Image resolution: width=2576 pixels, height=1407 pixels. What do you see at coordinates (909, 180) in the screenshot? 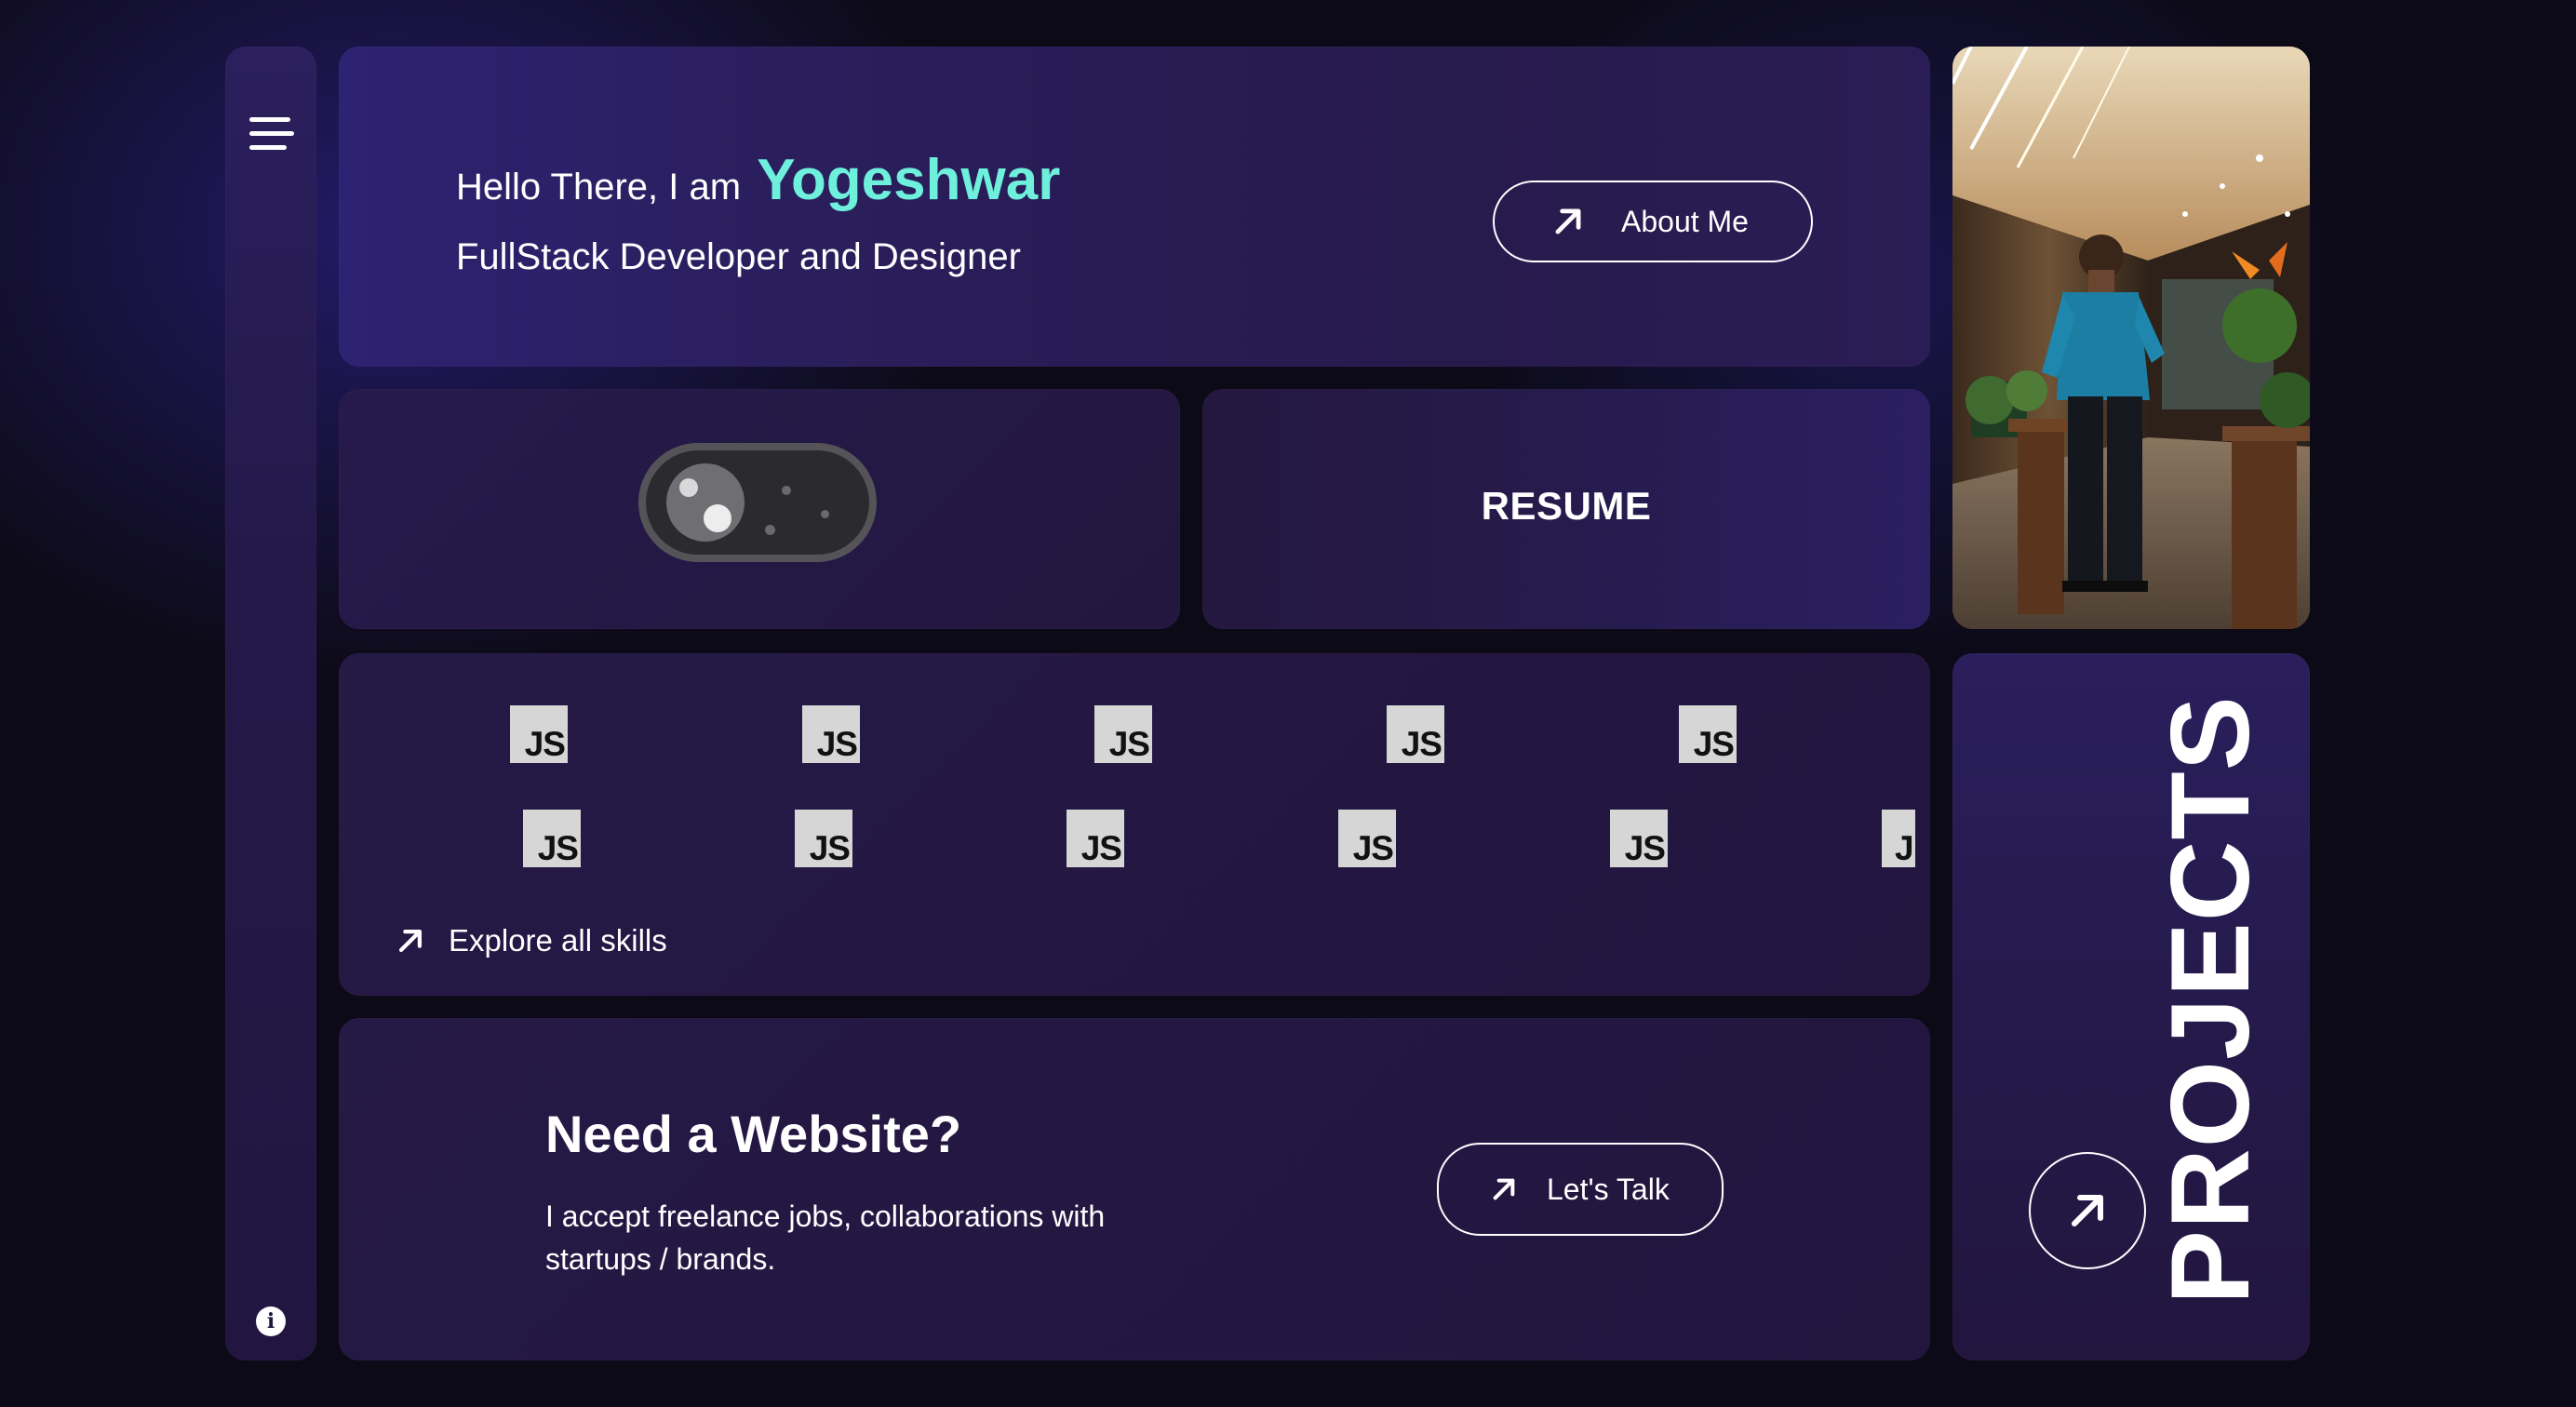
I see `hero-name: Yogeshwar` at bounding box center [909, 180].